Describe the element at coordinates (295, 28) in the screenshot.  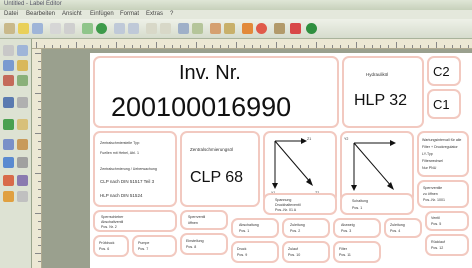
I see `heart-icon` at that location.